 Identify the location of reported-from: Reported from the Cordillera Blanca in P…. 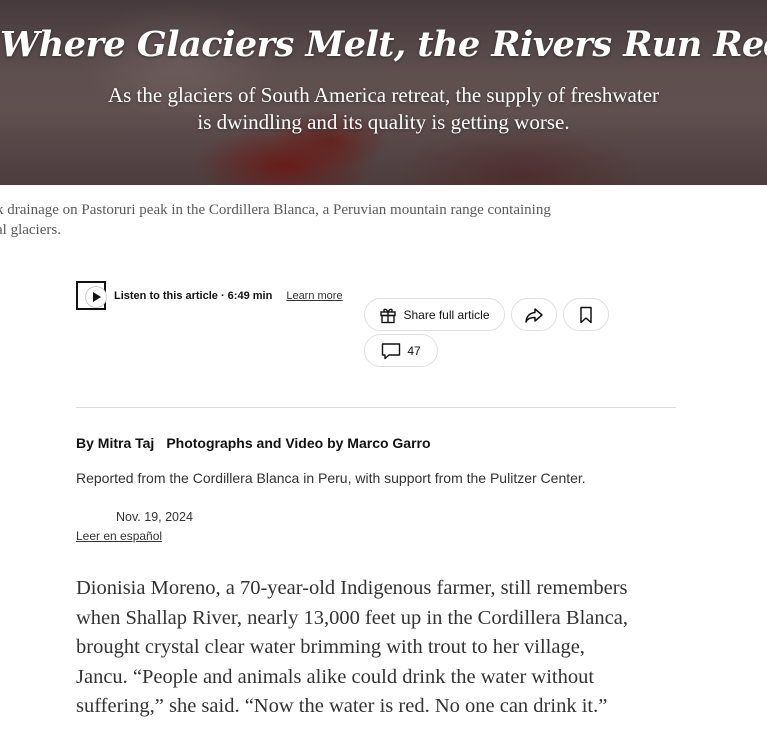
(331, 478).